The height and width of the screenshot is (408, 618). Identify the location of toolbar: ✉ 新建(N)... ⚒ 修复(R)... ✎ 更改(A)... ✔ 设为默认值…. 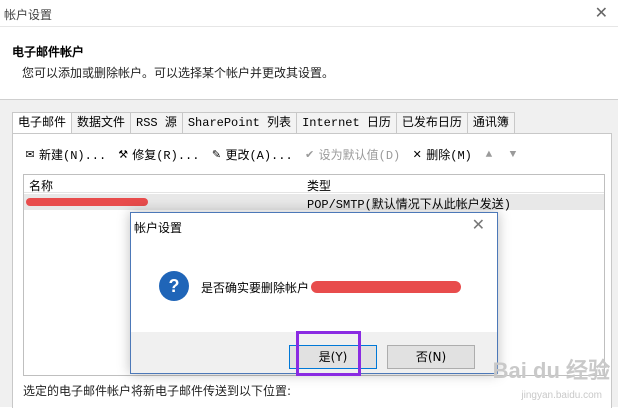
(271, 155).